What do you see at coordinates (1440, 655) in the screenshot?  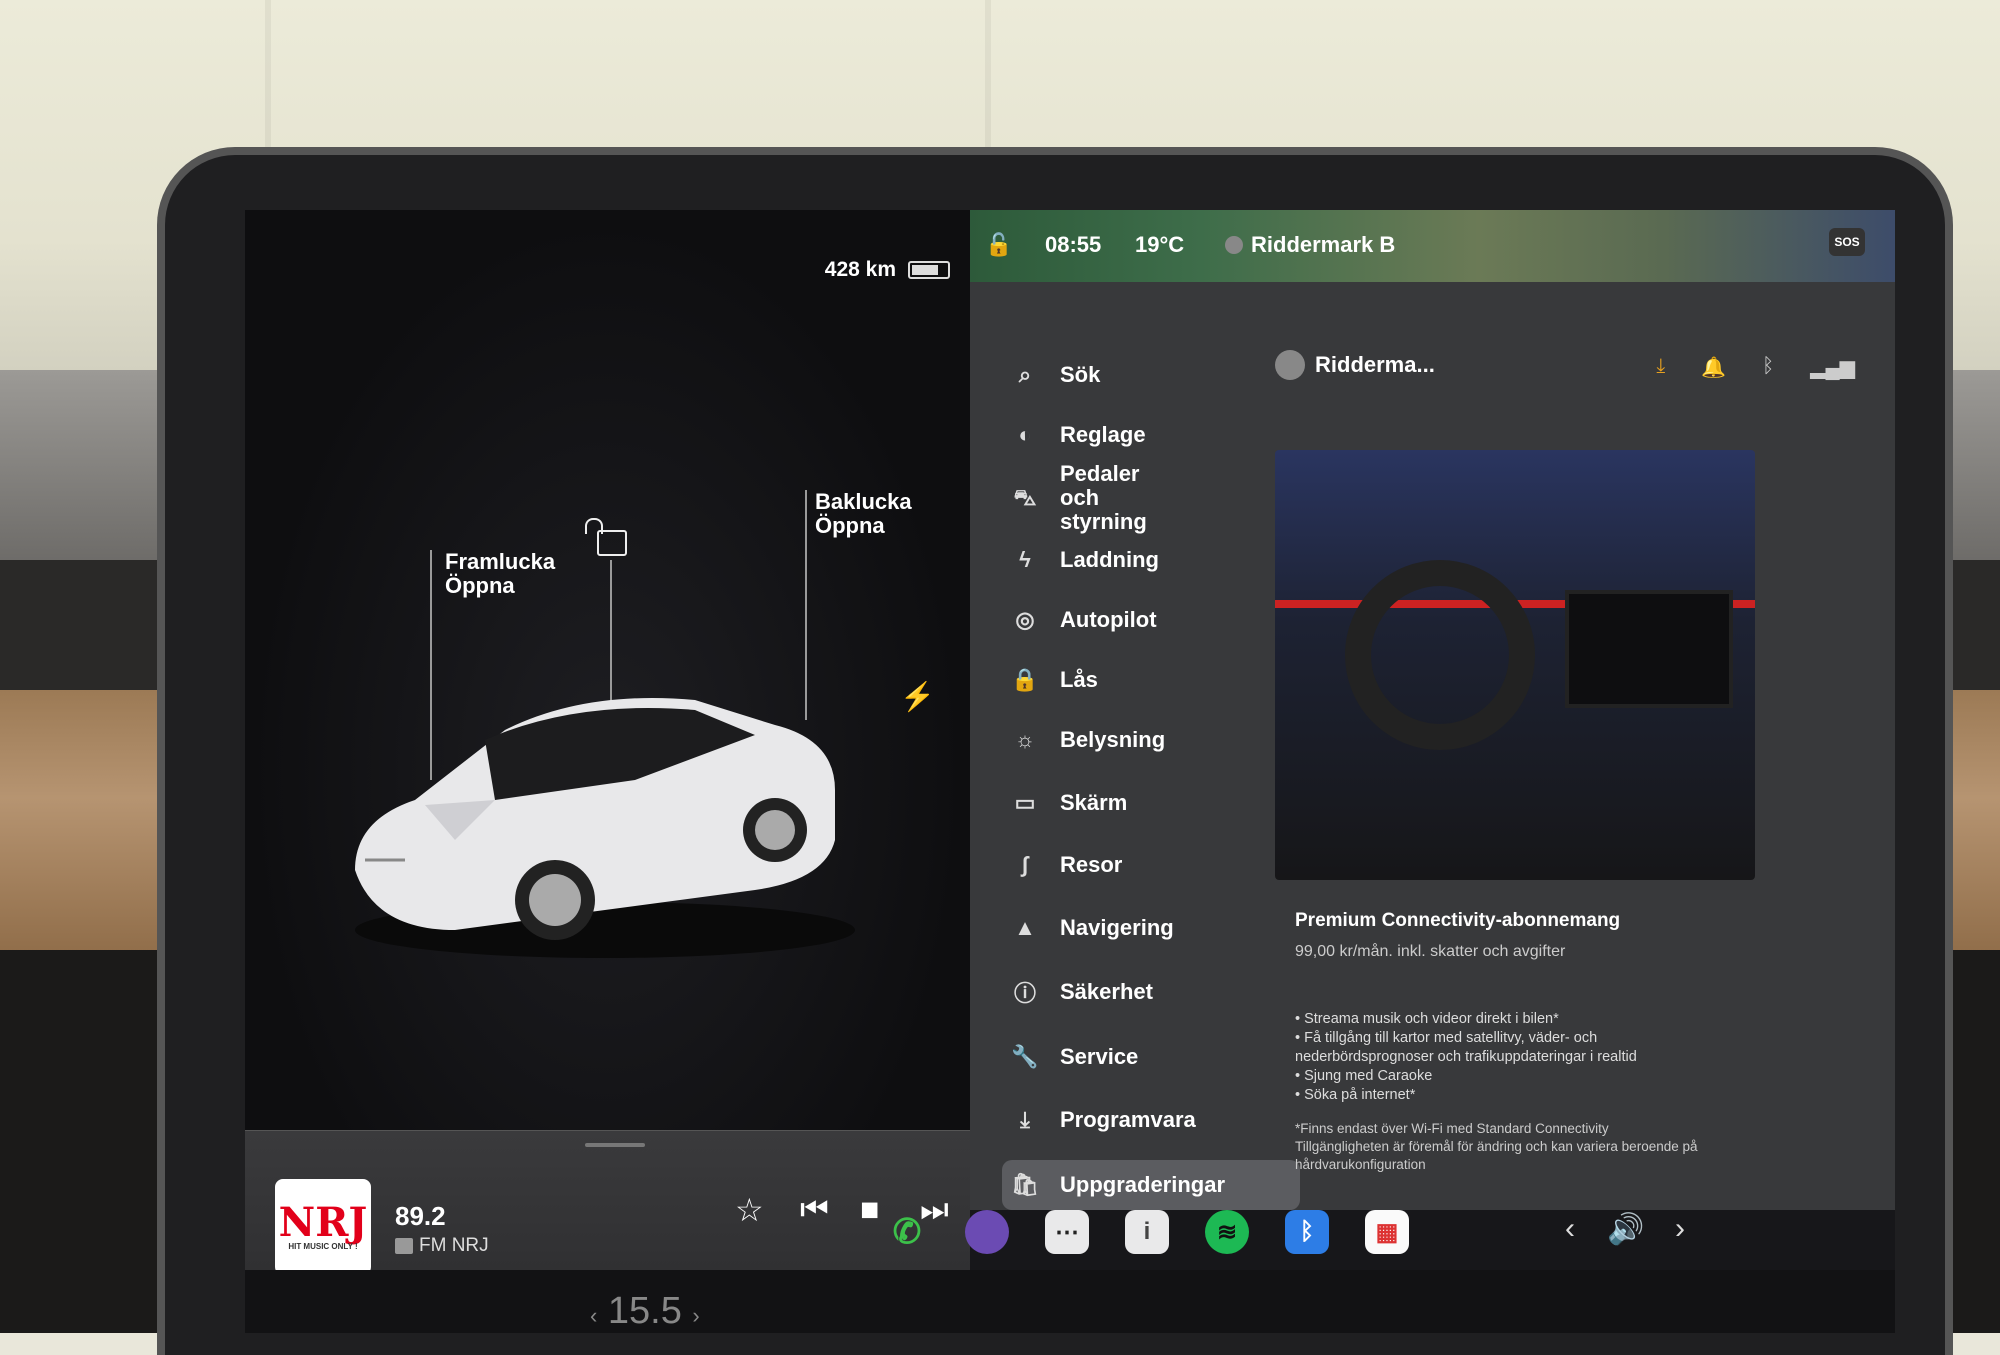 I see `steering-wheel-image` at bounding box center [1440, 655].